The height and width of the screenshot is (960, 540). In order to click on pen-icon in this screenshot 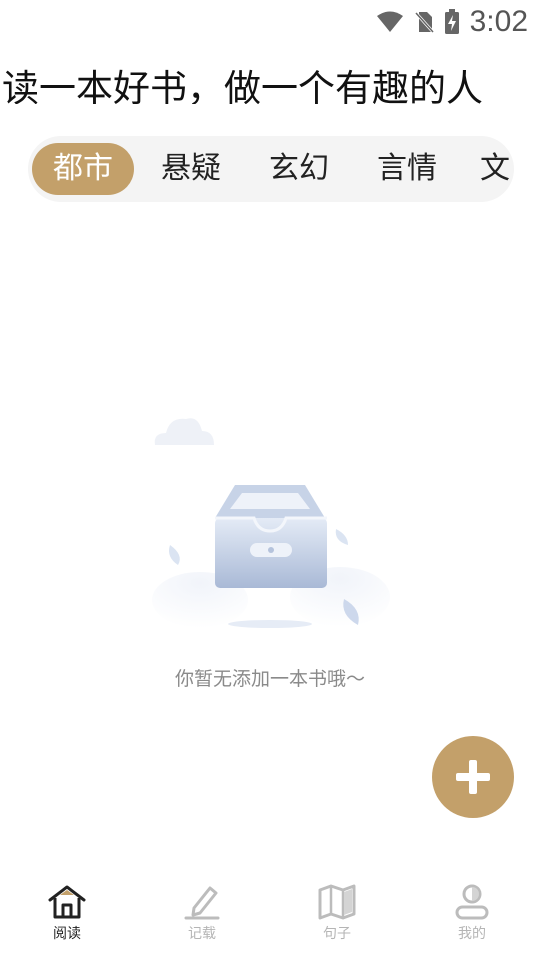, I will do `click(202, 903)`.